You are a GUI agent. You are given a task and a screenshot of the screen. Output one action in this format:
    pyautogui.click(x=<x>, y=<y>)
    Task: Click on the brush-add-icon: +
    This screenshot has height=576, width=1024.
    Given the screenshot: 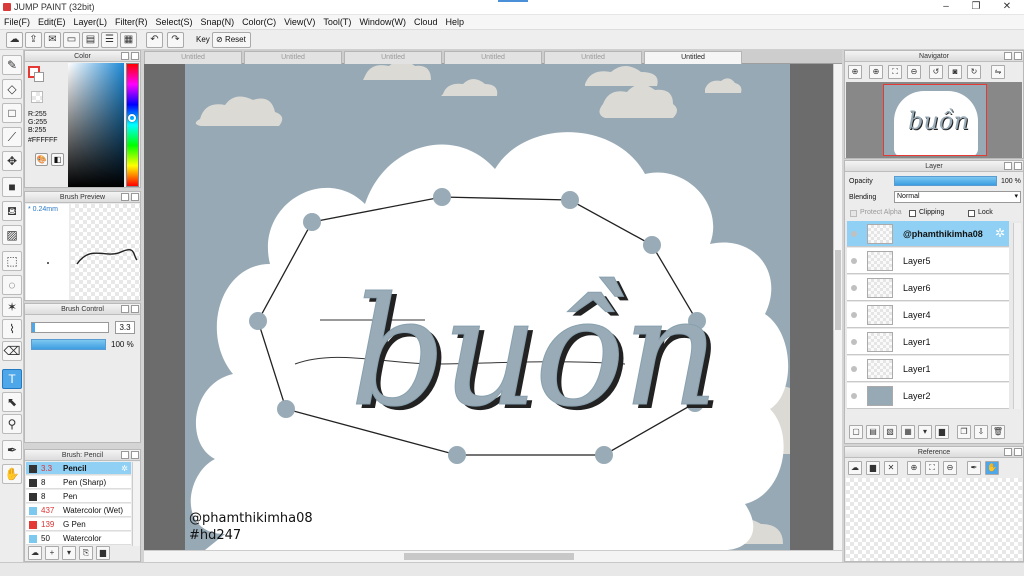 What is the action you would take?
    pyautogui.click(x=52, y=553)
    